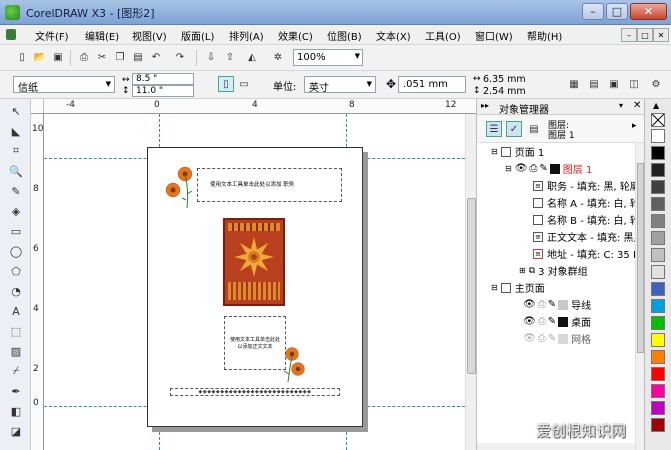 The image size is (671, 450). I want to click on menu-arrange: 排列(A), so click(246, 35).